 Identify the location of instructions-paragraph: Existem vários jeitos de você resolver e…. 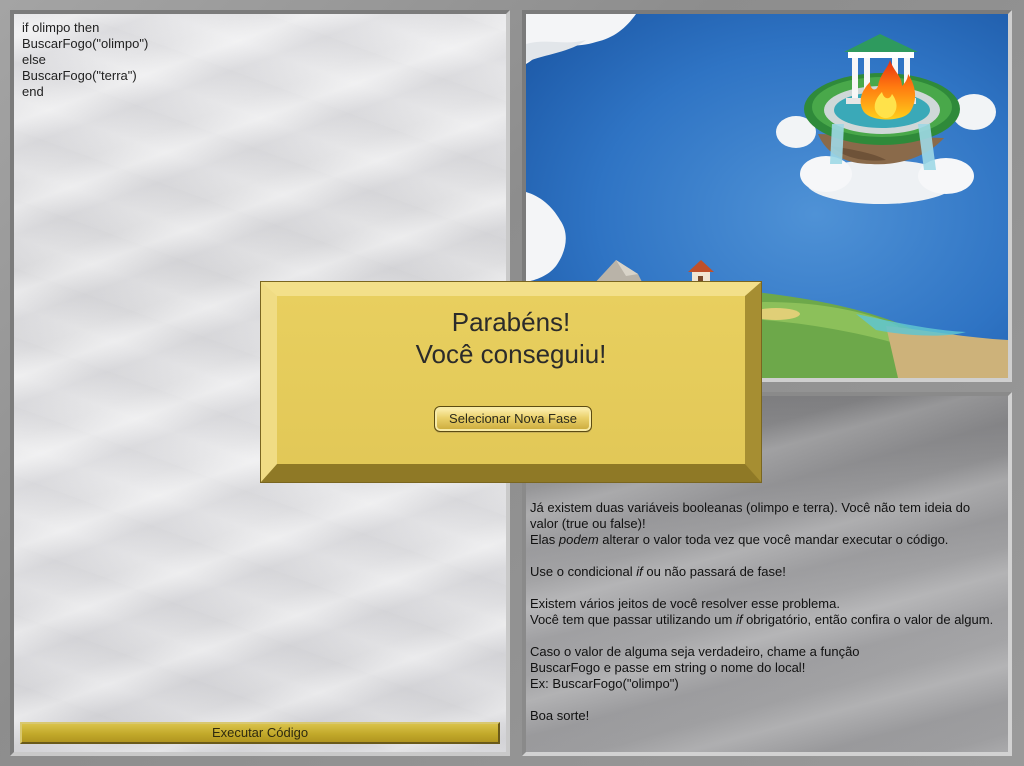
(762, 611).